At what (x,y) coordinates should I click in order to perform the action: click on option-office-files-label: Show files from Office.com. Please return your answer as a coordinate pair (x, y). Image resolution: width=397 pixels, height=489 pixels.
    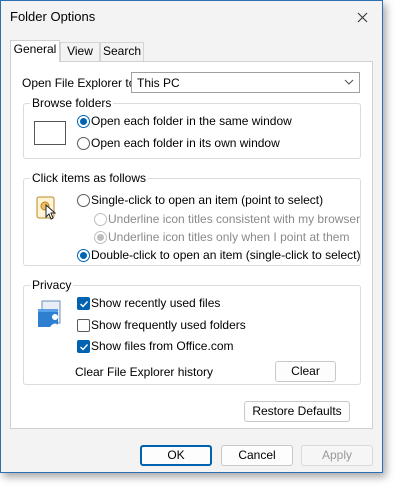
    Looking at the image, I should click on (162, 346).